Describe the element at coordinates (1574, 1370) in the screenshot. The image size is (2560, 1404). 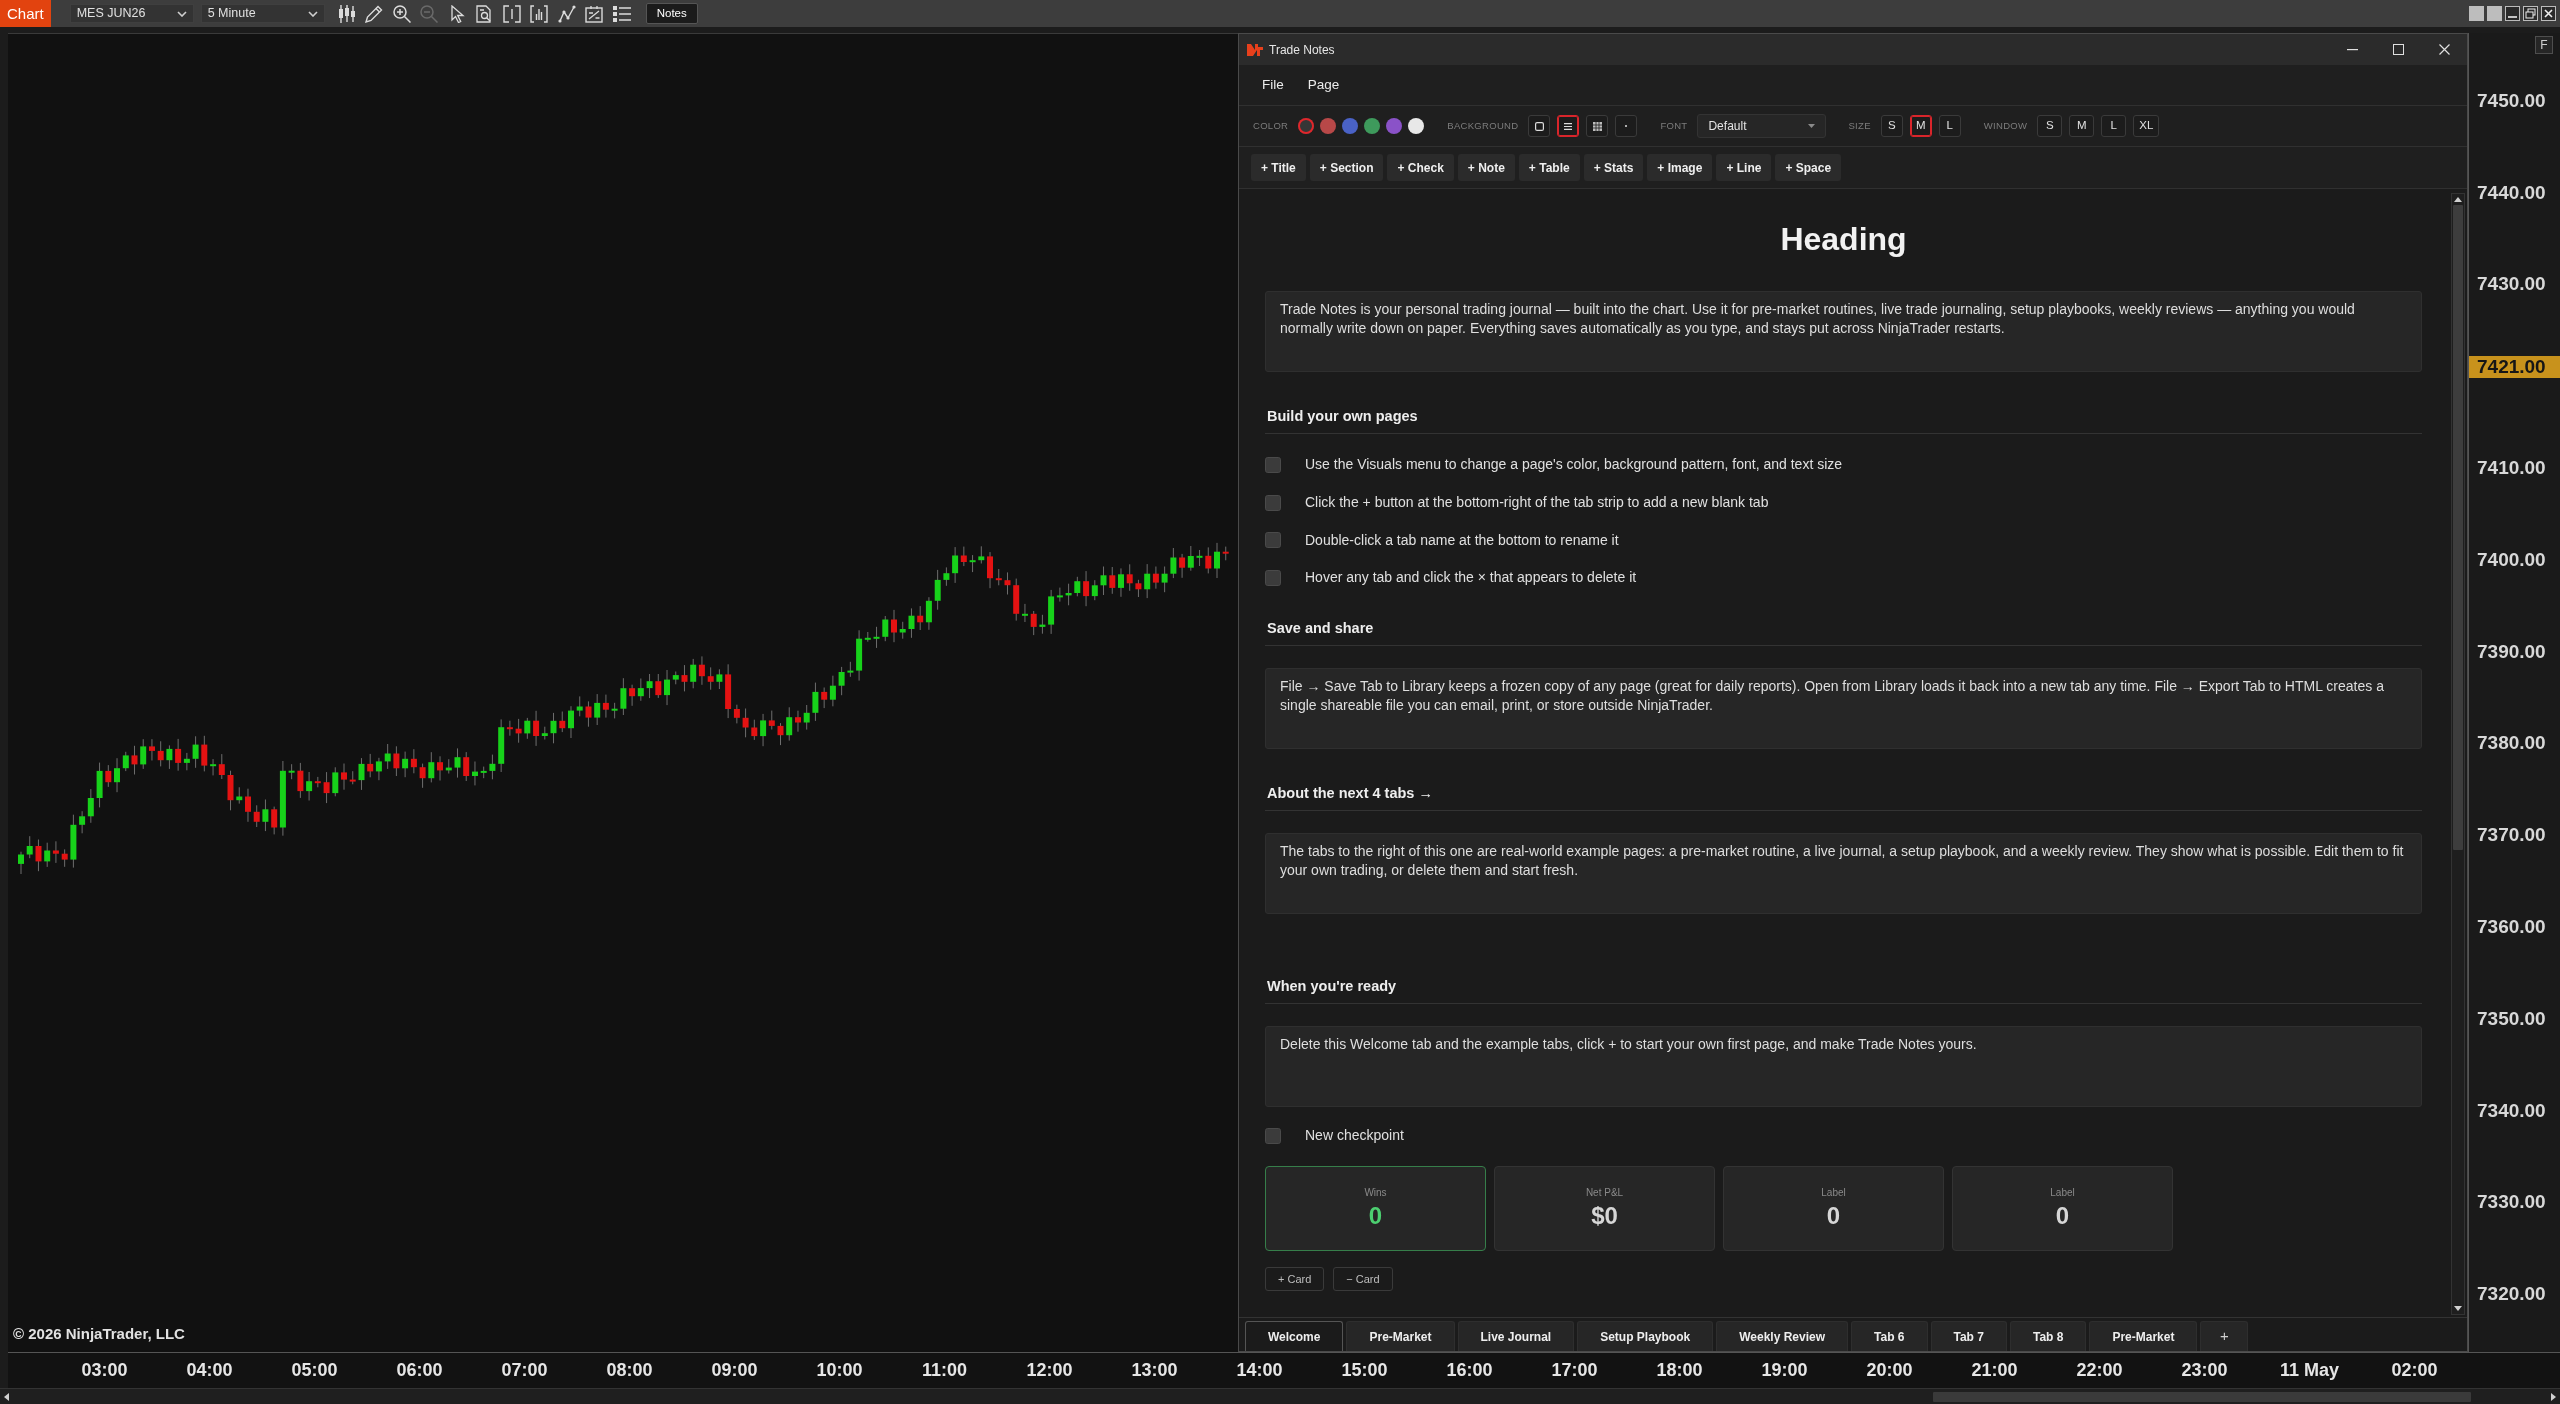
I see `time-label: 17:00` at that location.